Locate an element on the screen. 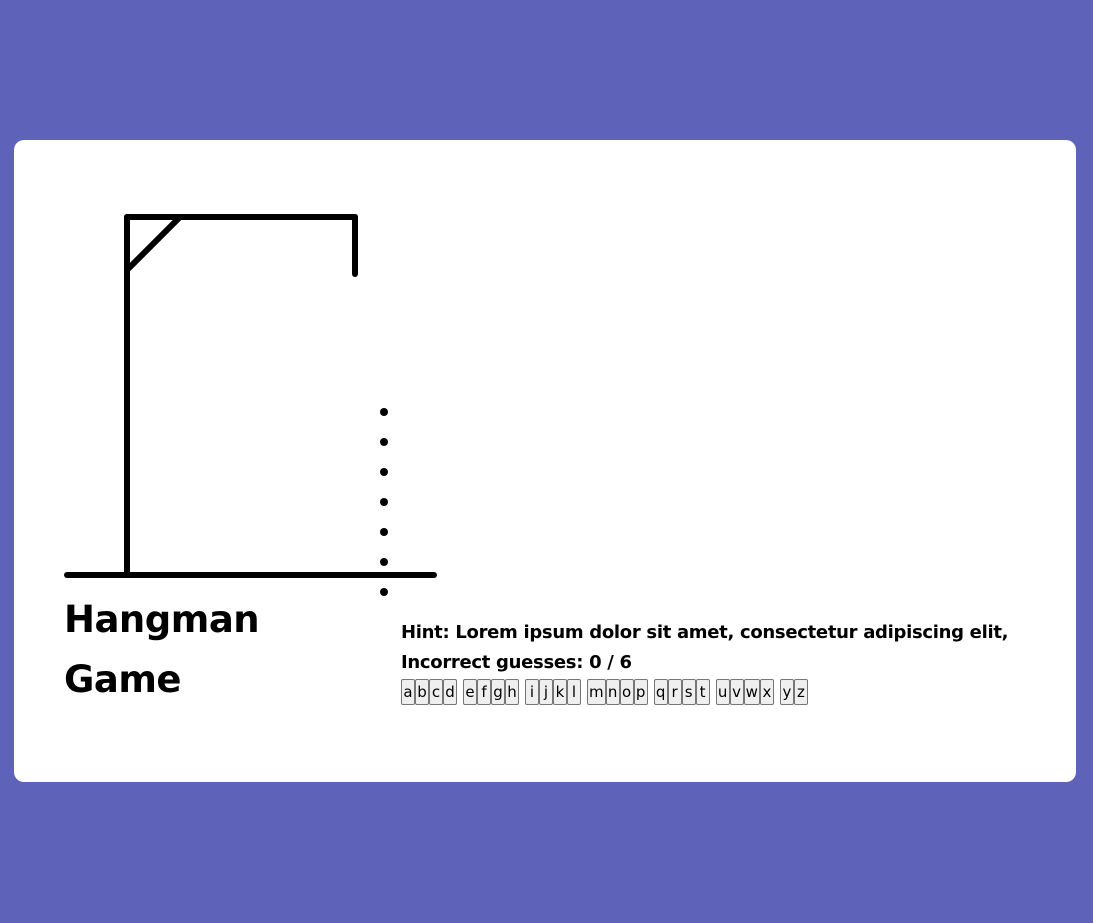  gallows-drawing is located at coordinates (250, 396).